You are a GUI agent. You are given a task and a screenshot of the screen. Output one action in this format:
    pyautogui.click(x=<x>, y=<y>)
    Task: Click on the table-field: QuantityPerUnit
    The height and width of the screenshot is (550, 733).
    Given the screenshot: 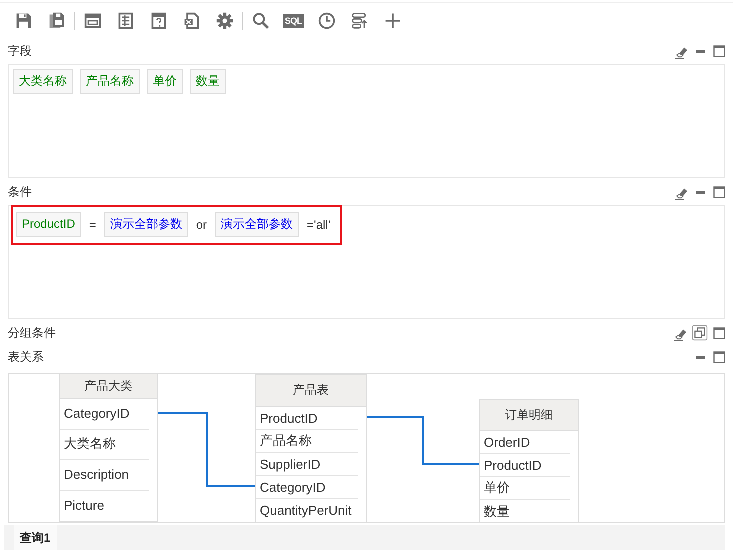 What is the action you would take?
    pyautogui.click(x=307, y=510)
    